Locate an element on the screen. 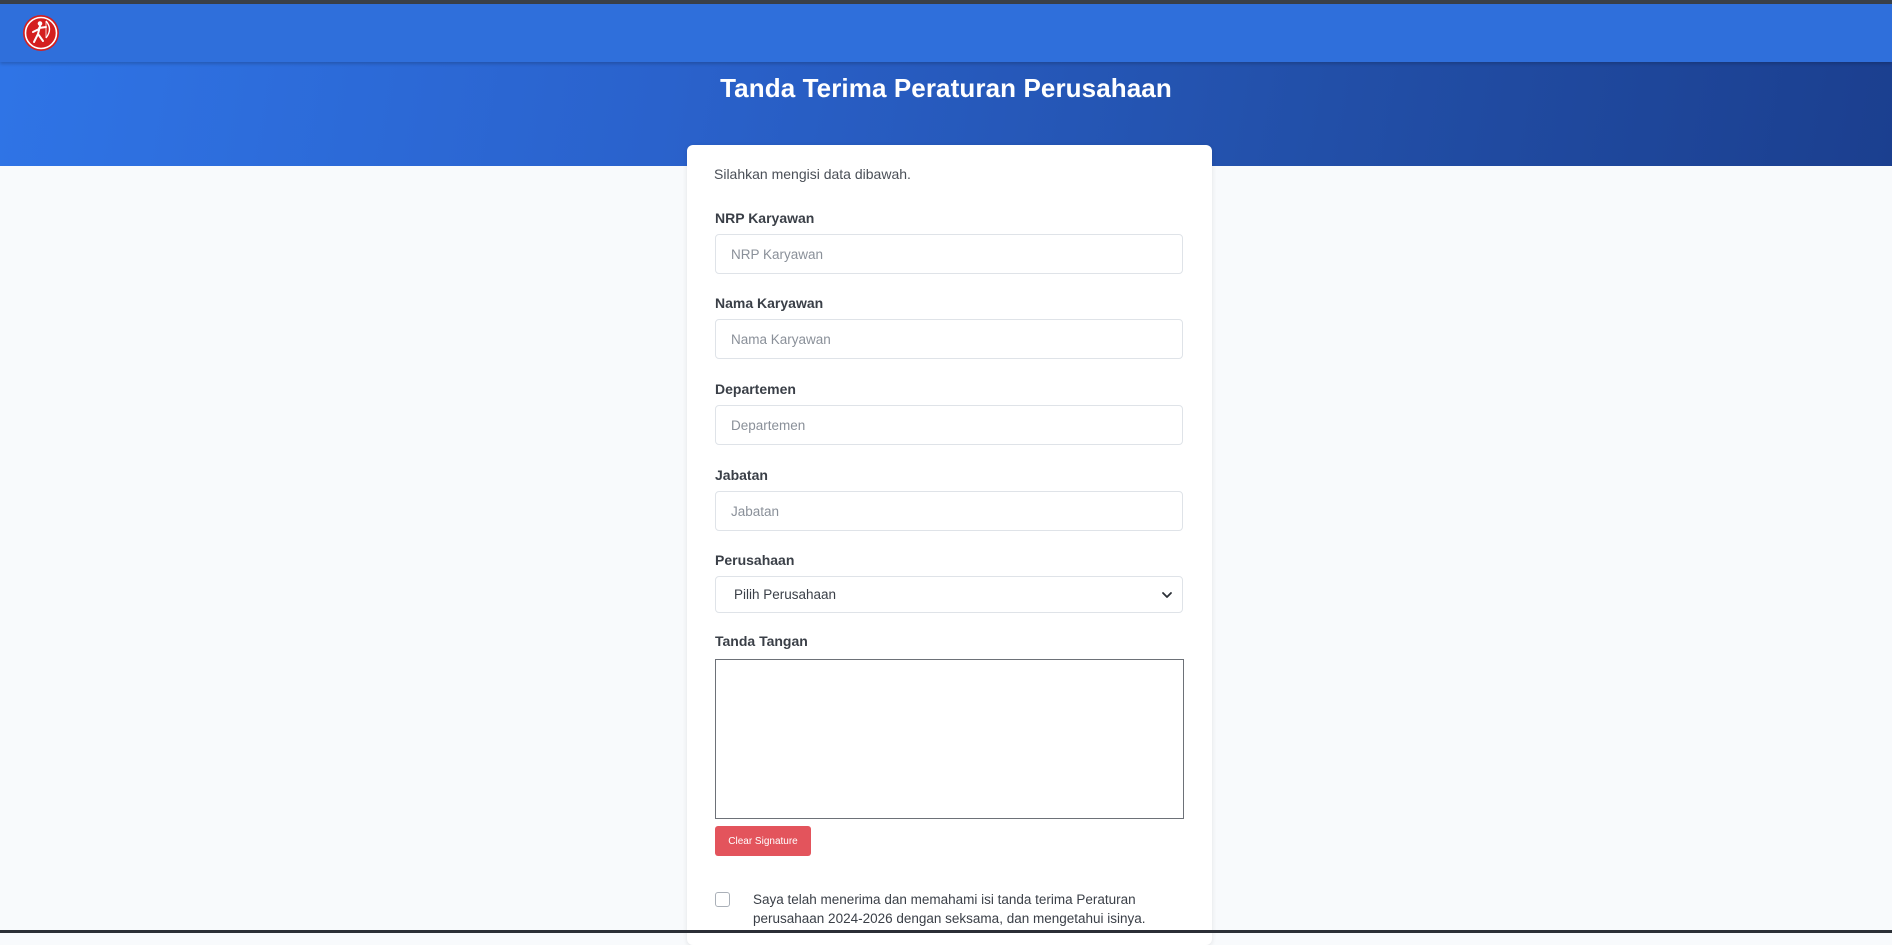 This screenshot has height=945, width=1892. departemen-input is located at coordinates (949, 425).